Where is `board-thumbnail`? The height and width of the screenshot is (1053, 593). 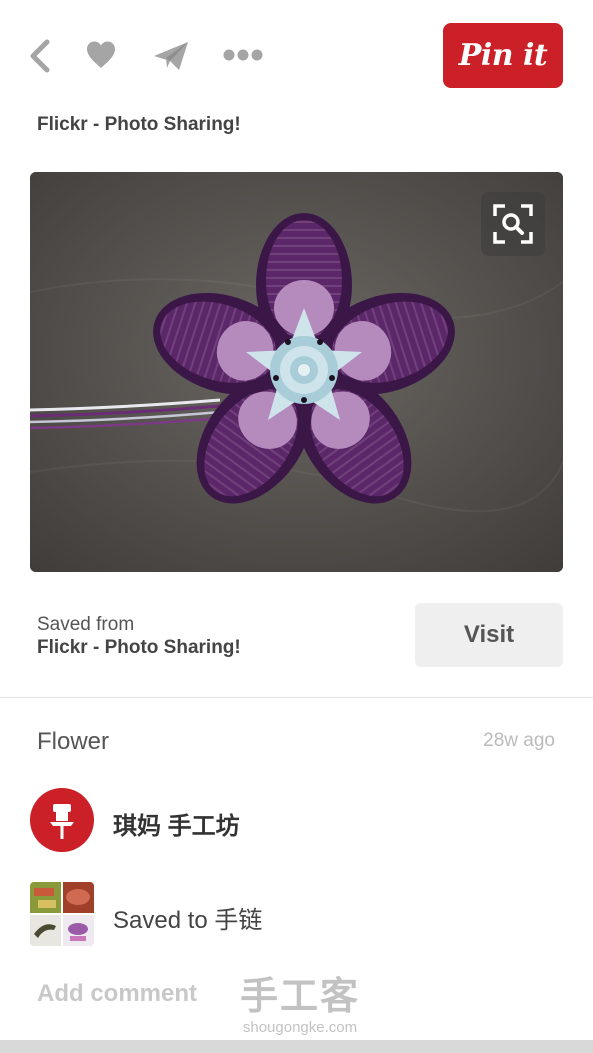 board-thumbnail is located at coordinates (62, 914).